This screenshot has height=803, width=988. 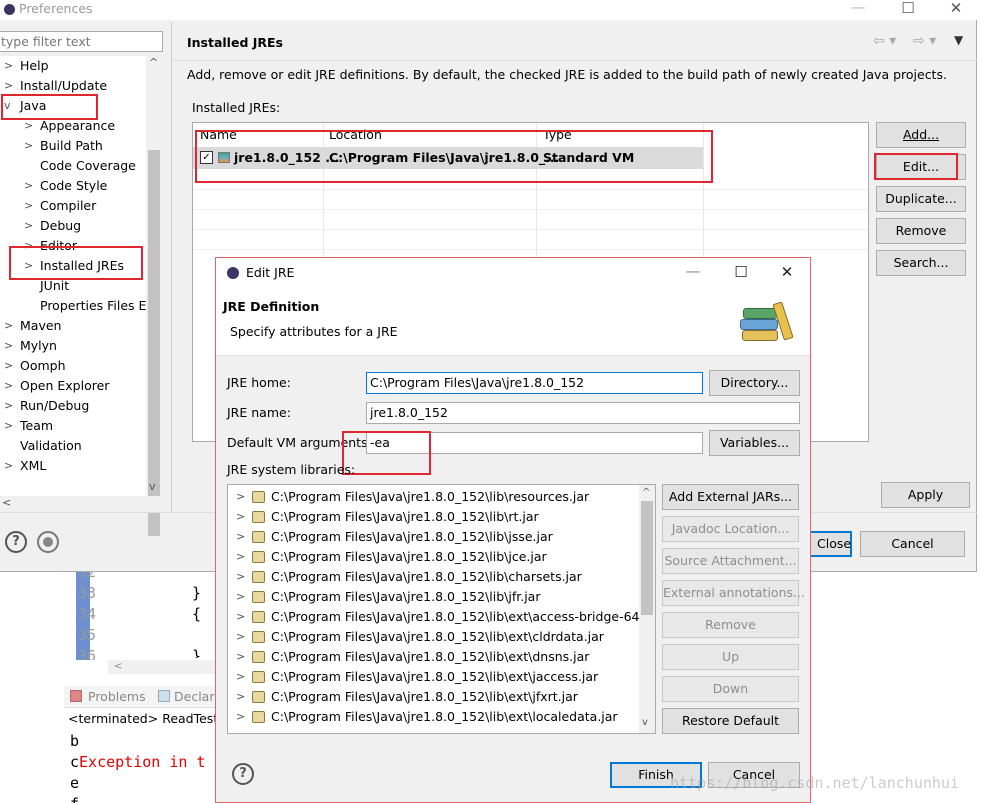 I want to click on tree-item: > XML, so click(x=73, y=466).